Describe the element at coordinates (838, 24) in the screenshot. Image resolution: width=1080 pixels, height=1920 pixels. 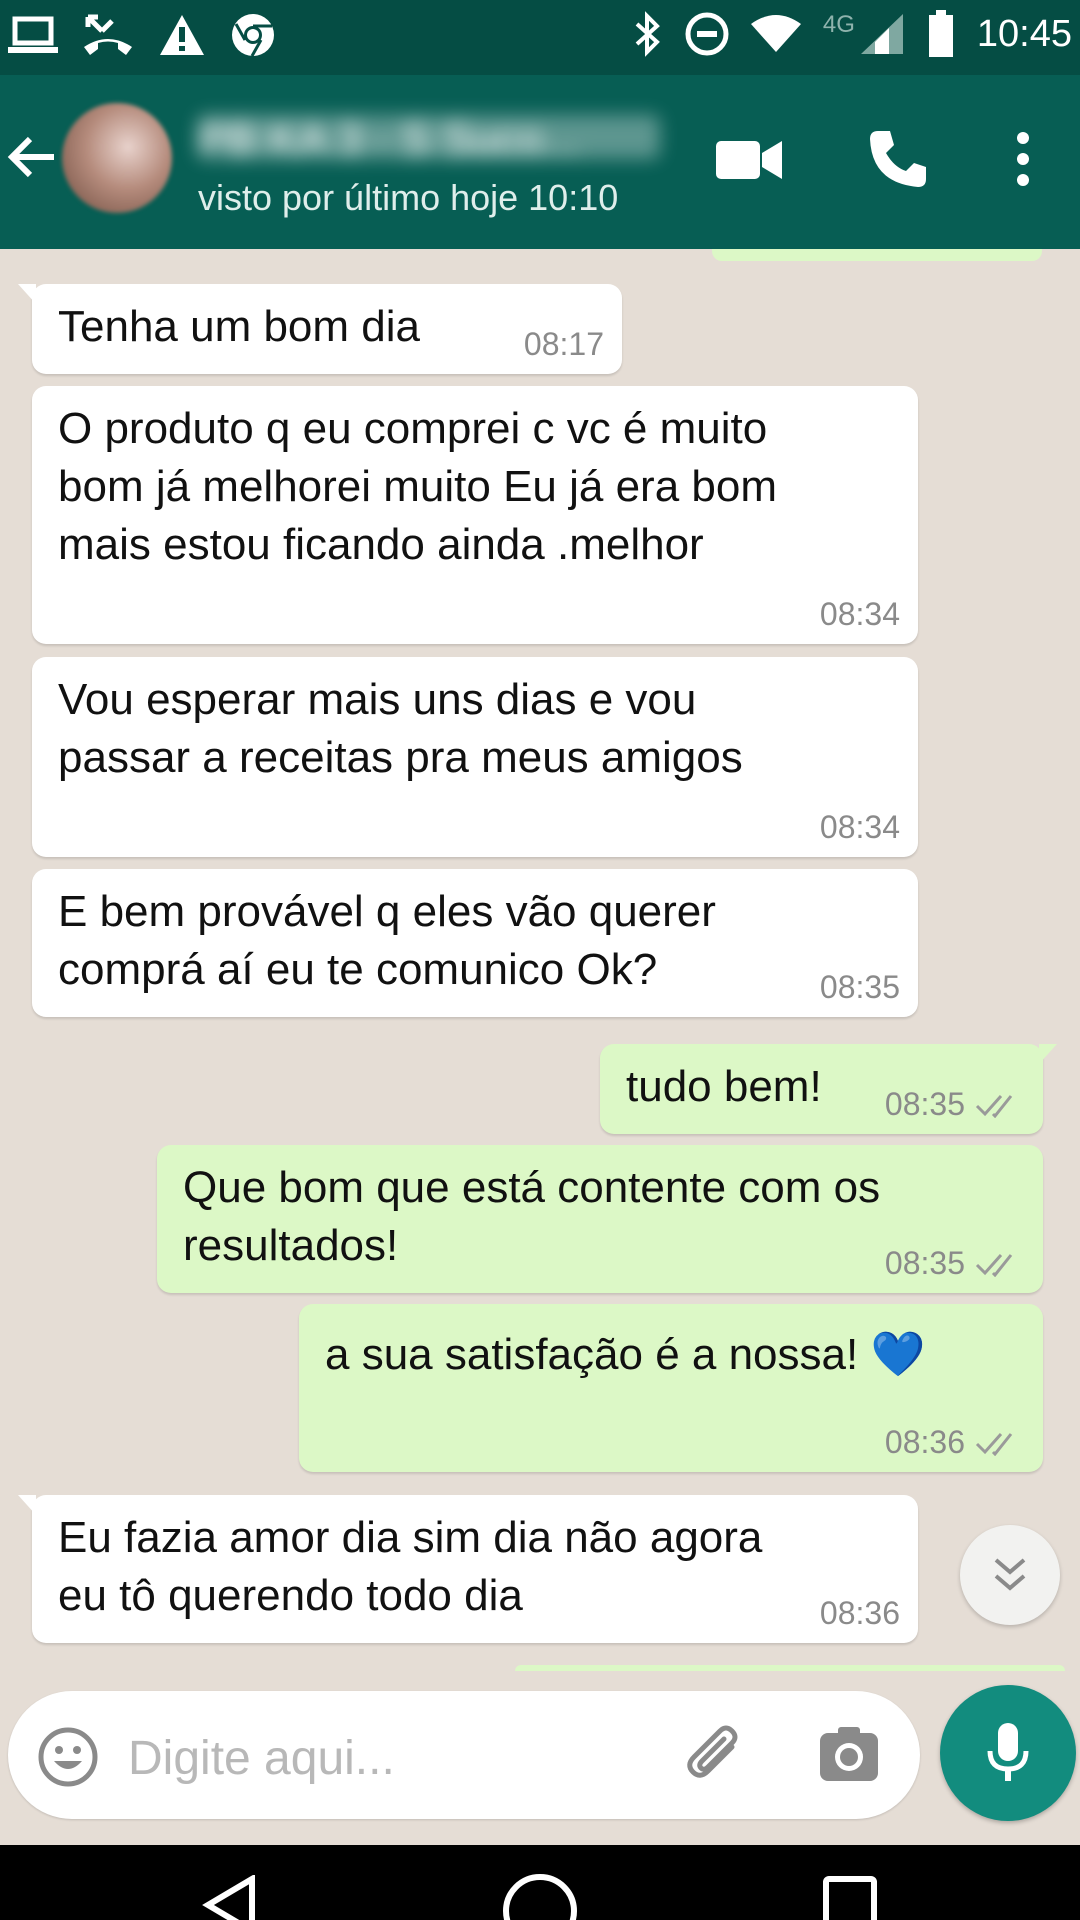
I see `network-type: 4G` at that location.